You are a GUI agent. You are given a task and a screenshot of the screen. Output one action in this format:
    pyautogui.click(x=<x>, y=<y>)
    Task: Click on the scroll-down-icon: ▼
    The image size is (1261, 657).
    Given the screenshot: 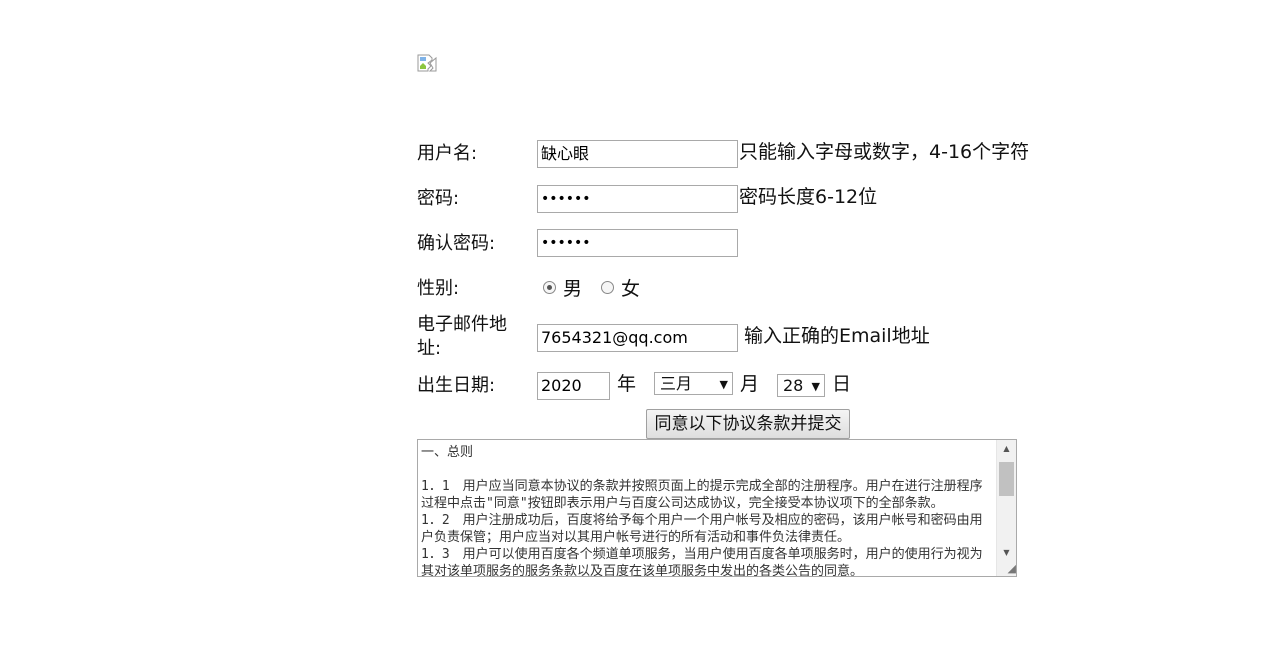 What is the action you would take?
    pyautogui.click(x=1006, y=552)
    